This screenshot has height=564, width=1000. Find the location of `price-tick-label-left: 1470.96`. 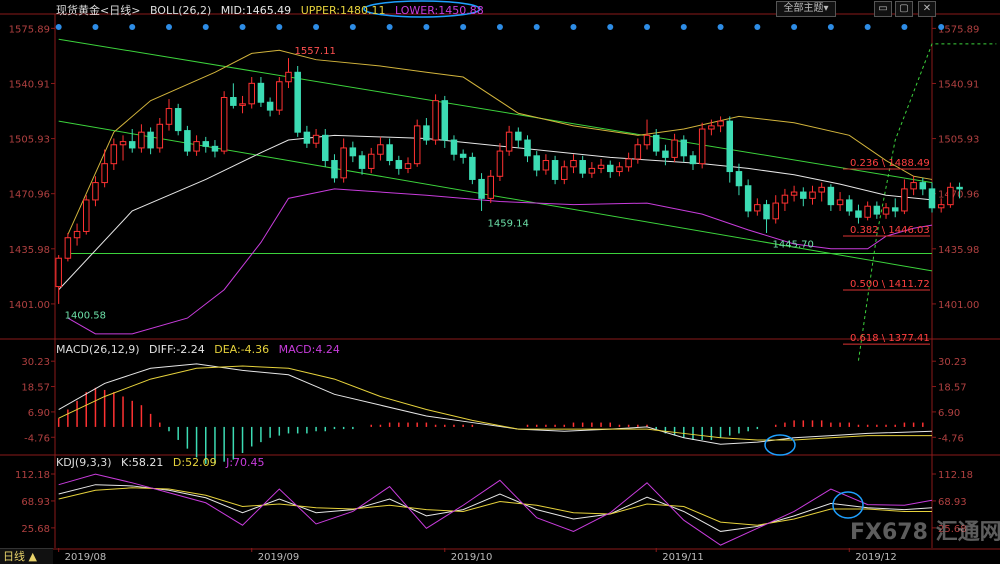

price-tick-label-left: 1470.96 is located at coordinates (29, 195).